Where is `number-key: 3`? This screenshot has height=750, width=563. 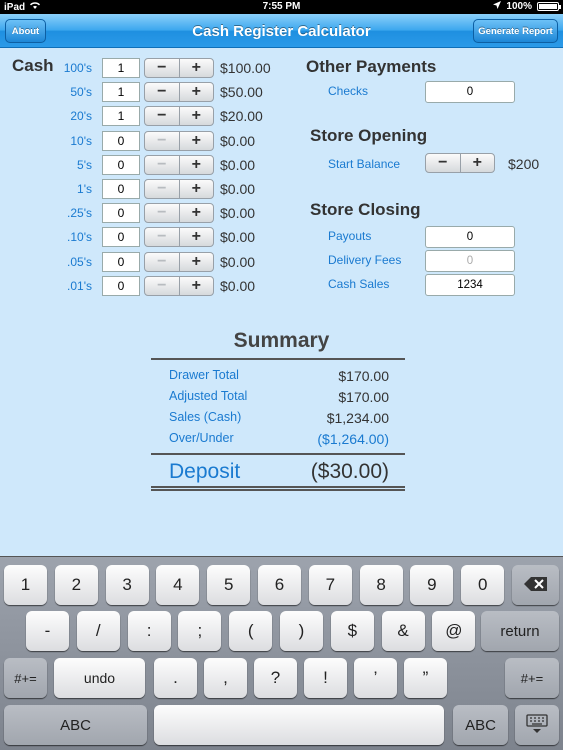
number-key: 3 is located at coordinates (127, 585).